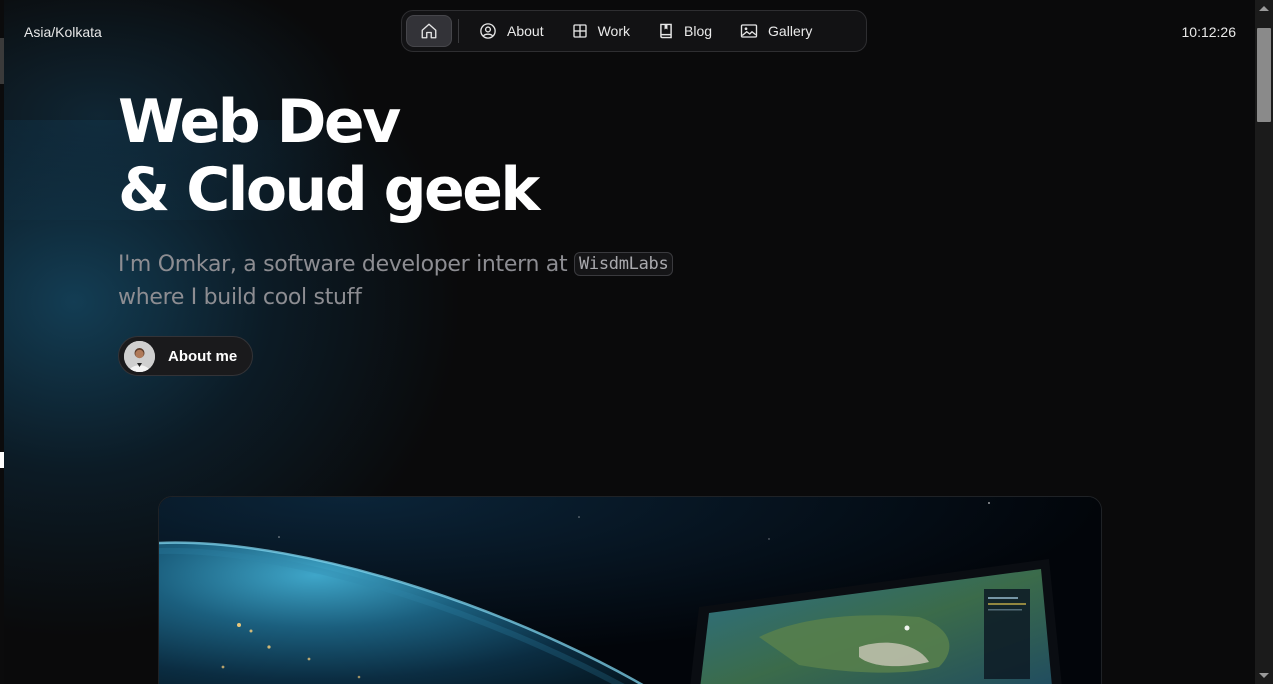  What do you see at coordinates (1209, 32) in the screenshot?
I see `clock-display: 10:12:26` at bounding box center [1209, 32].